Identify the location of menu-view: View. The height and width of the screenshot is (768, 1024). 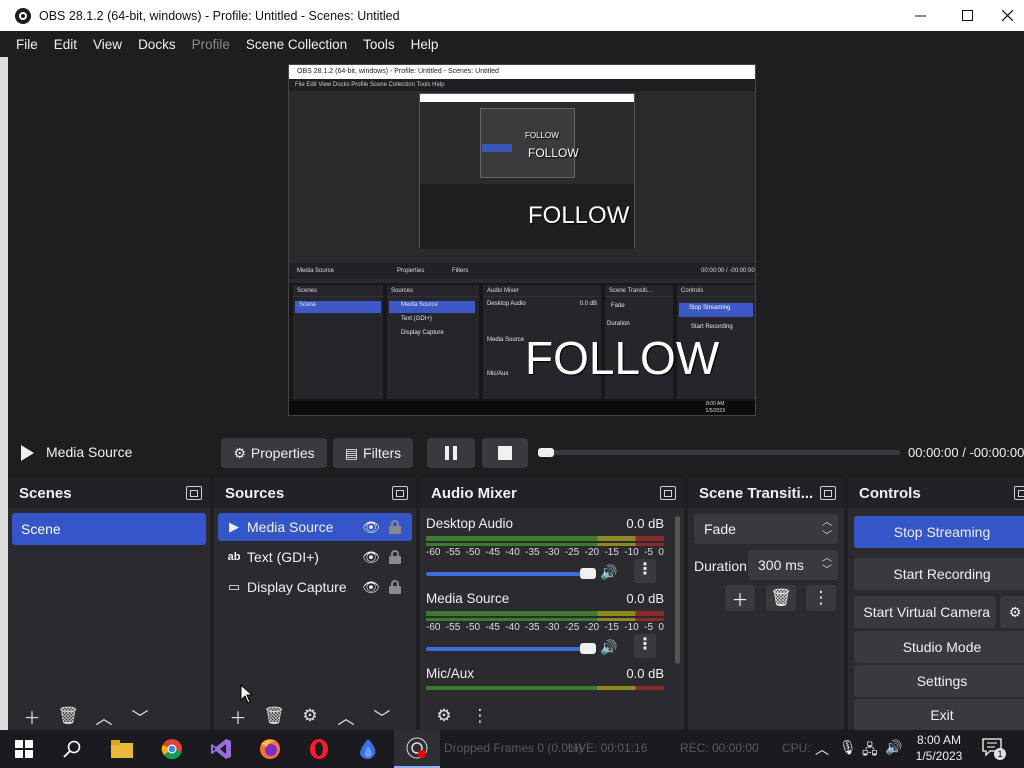
(107, 44).